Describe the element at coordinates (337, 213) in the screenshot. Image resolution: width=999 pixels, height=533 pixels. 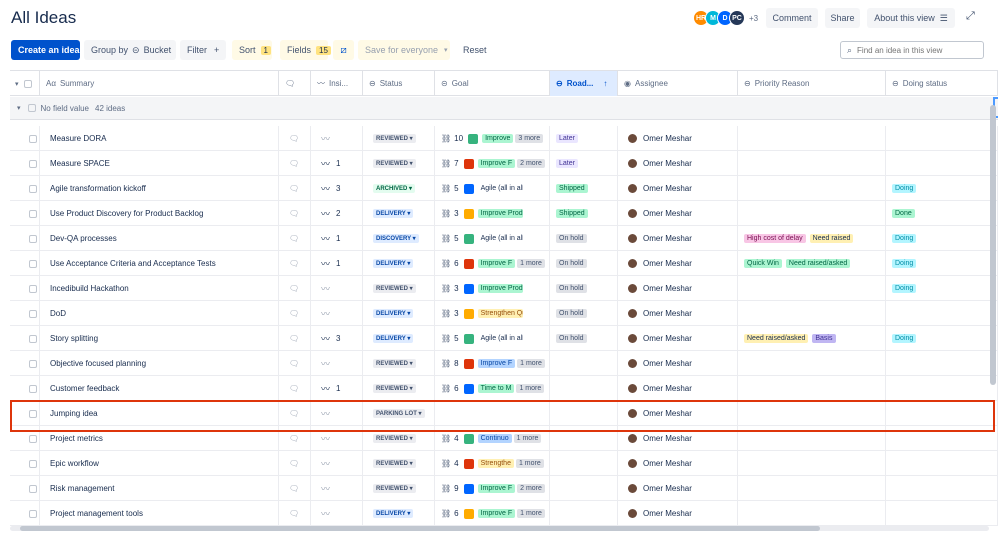
I see `insights-cell: 〰 2` at that location.